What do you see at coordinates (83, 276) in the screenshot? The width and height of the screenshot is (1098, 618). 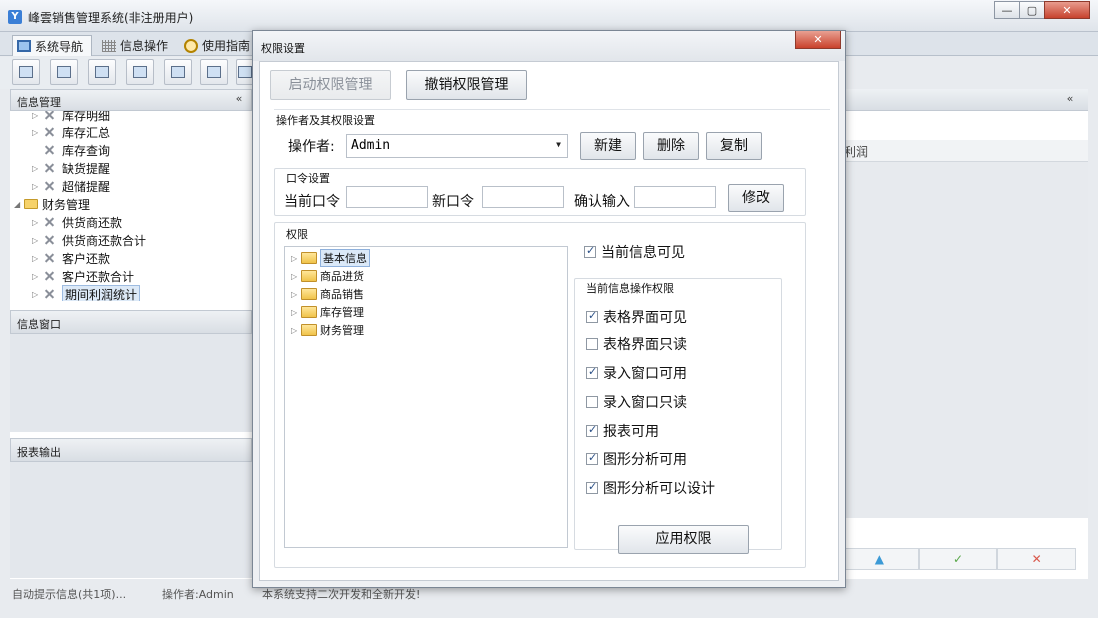 I see `tree-item: ▷ 客户还款合计` at bounding box center [83, 276].